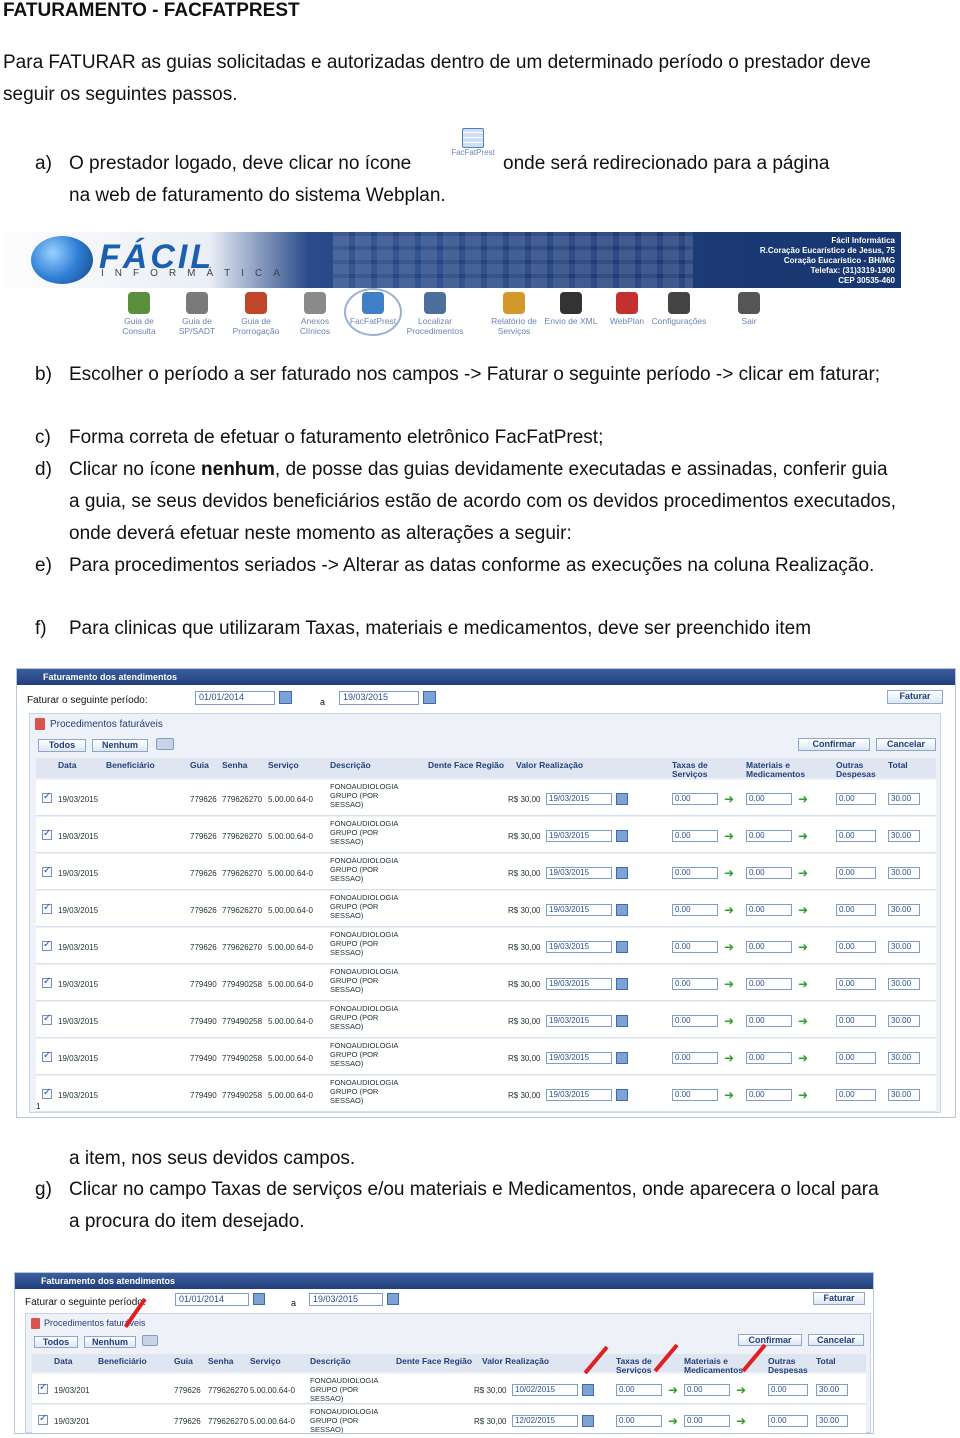 This screenshot has width=960, height=1438. I want to click on toolbar-item-consulta: Guia de Consulta, so click(139, 313).